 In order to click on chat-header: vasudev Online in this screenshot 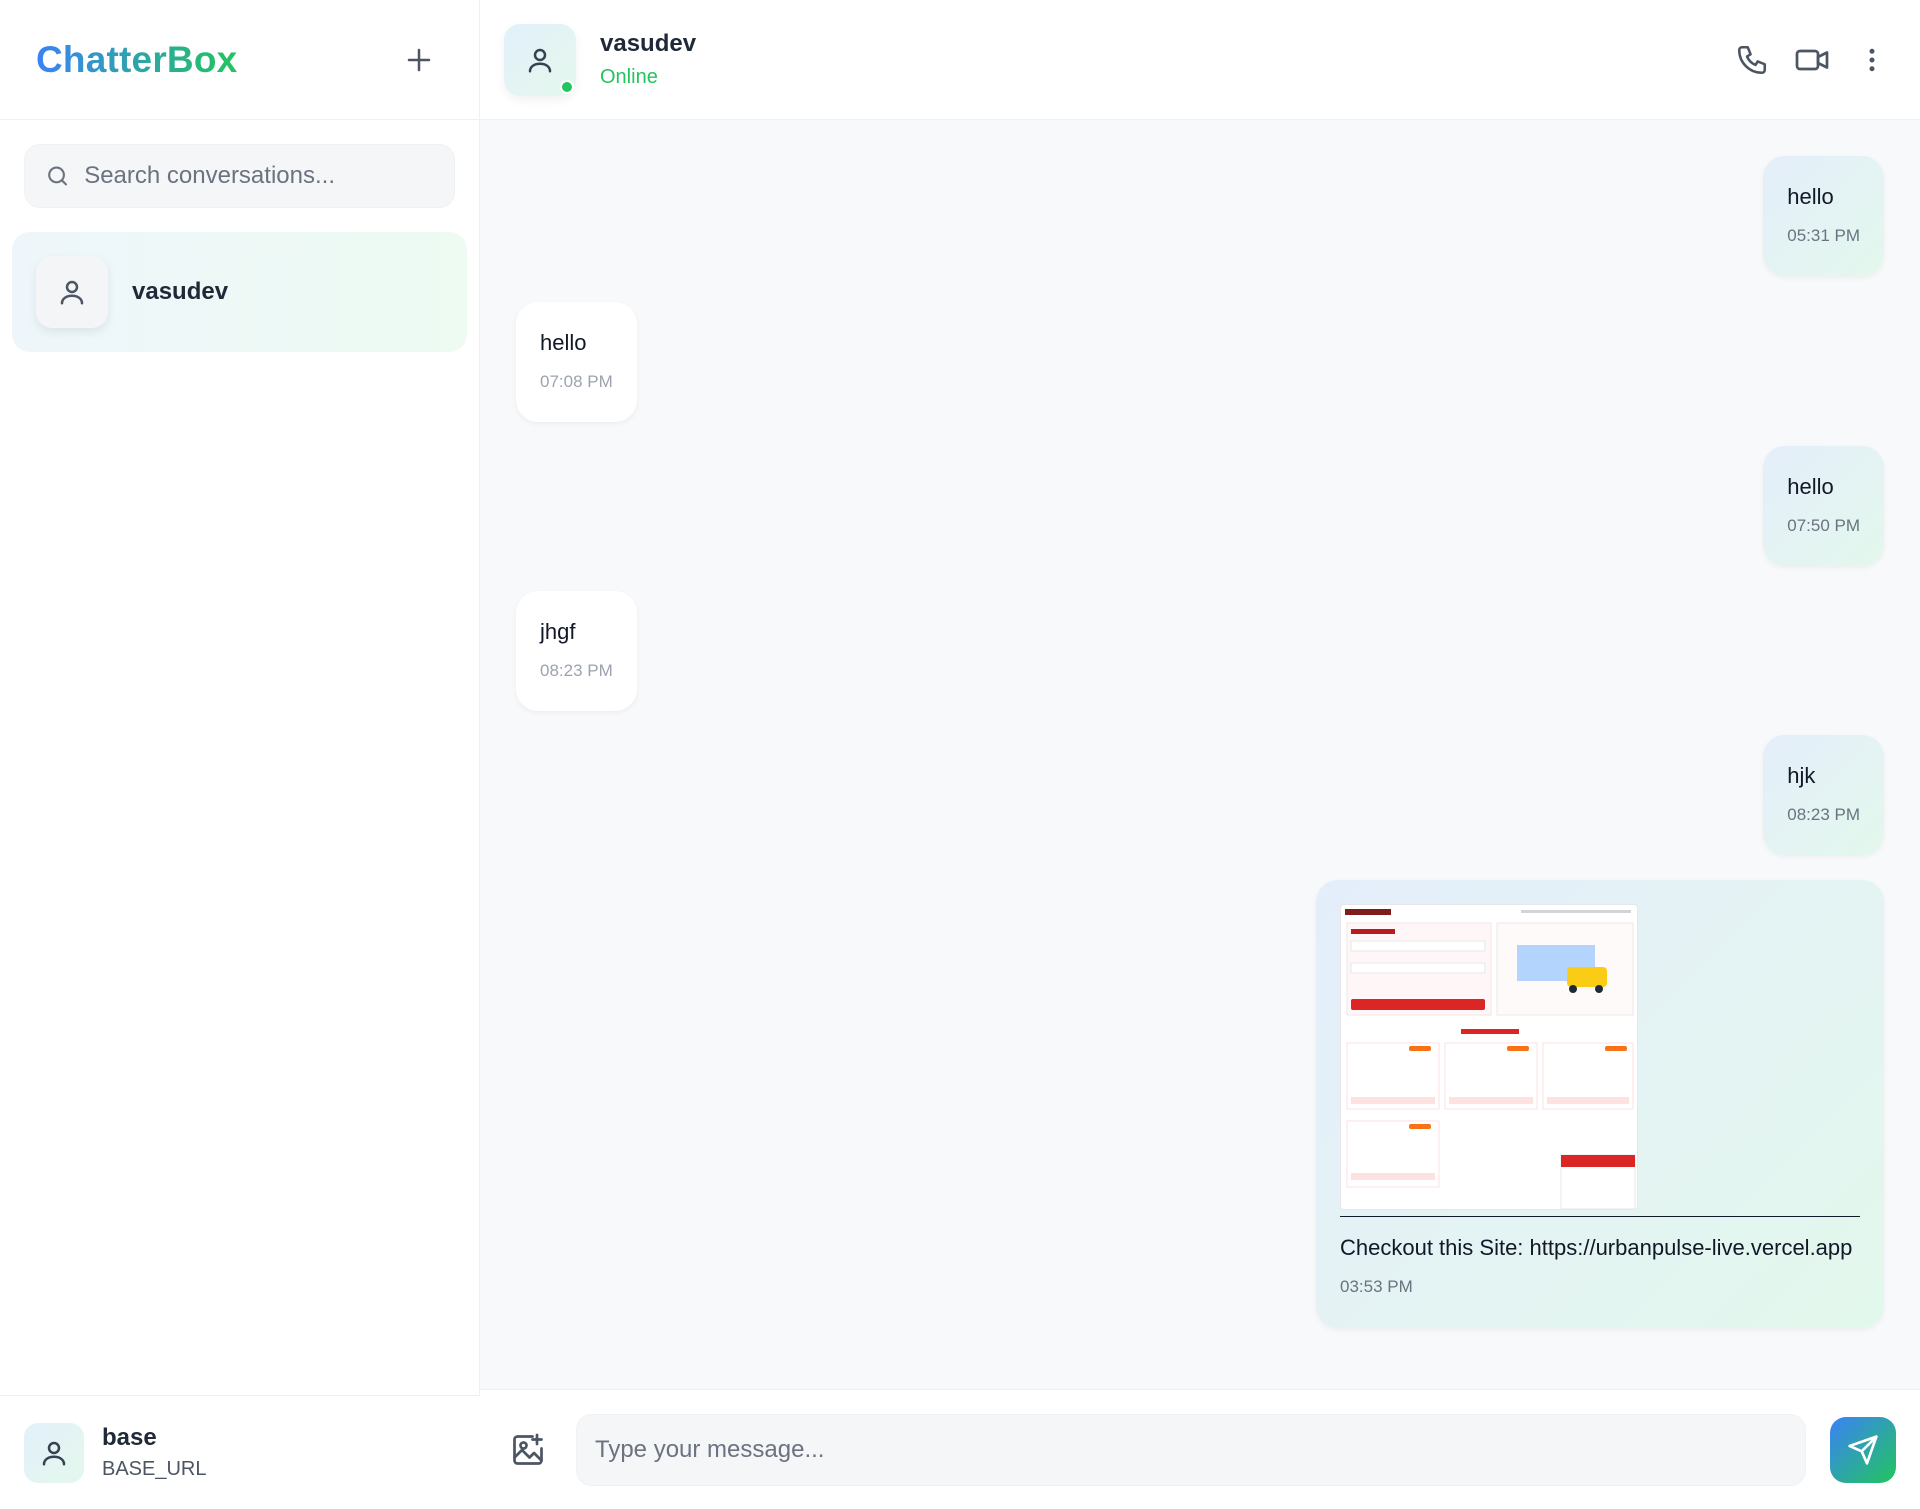, I will do `click(1200, 60)`.